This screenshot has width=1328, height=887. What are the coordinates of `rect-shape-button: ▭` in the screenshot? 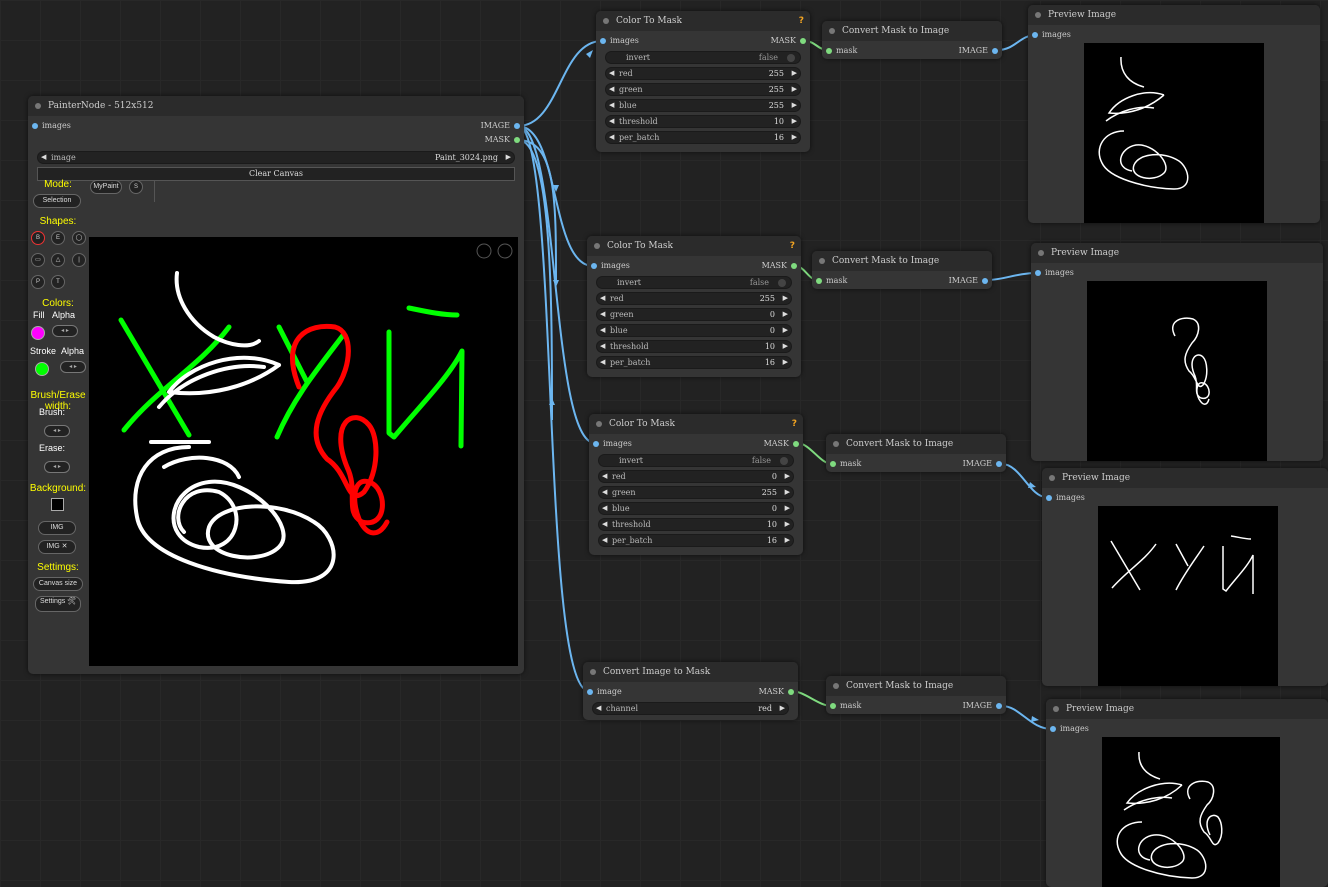 It's located at (38, 260).